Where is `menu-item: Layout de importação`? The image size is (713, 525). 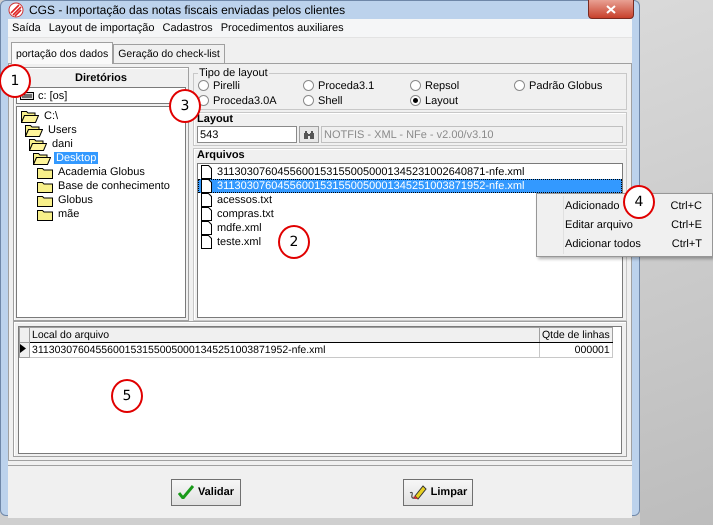
menu-item: Layout de importação is located at coordinates (101, 28).